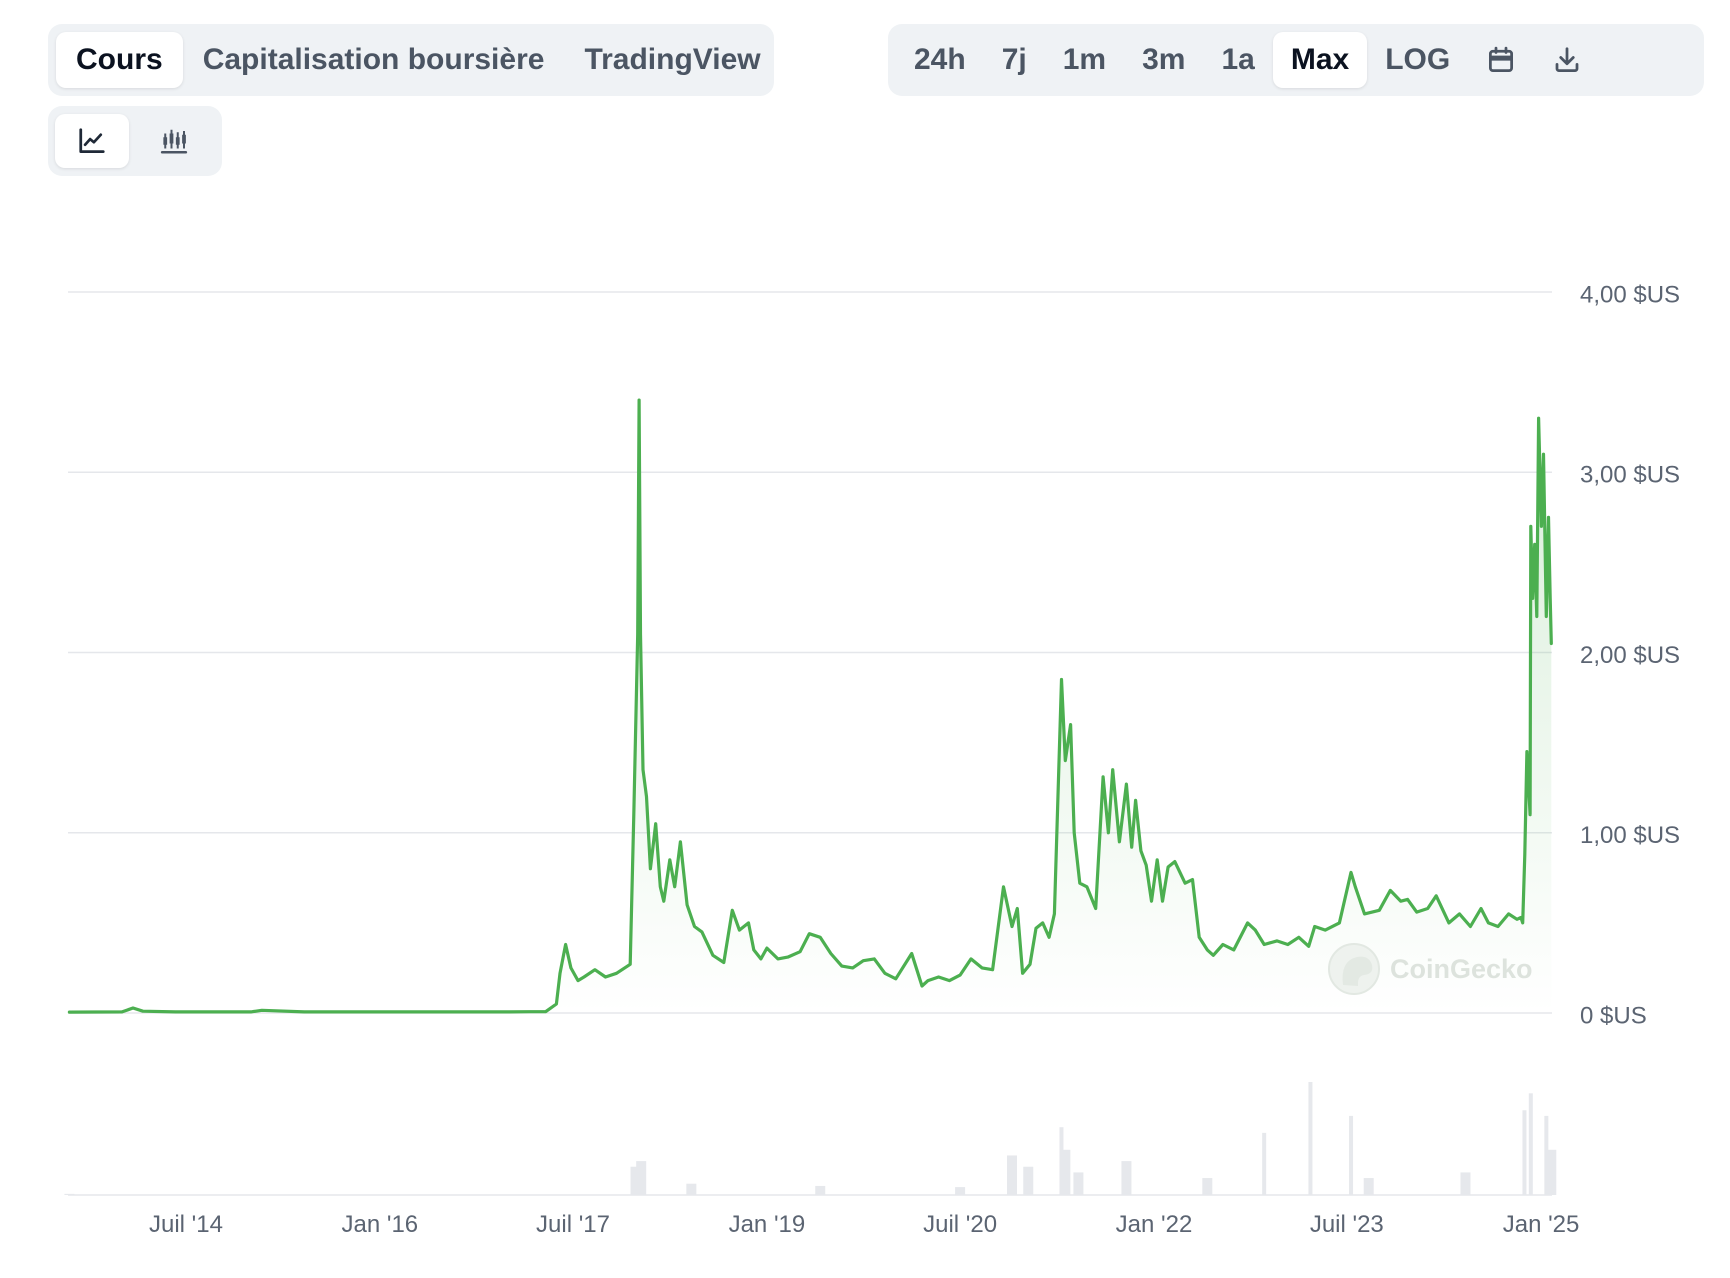 The image size is (1730, 1278). I want to click on x-tick-label: Juil '17, so click(573, 1224).